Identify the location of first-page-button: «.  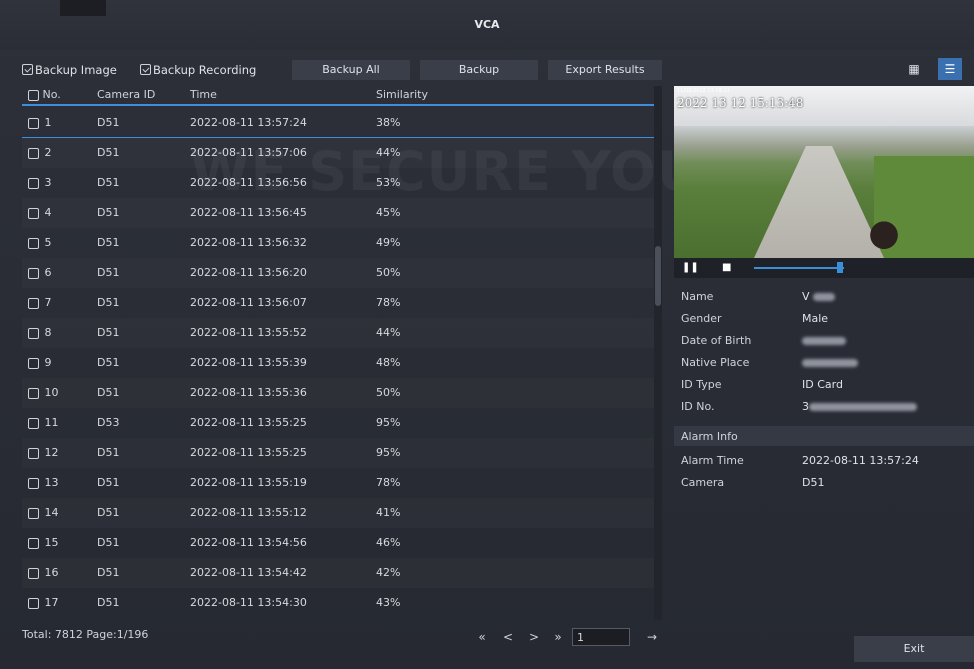
(482, 637).